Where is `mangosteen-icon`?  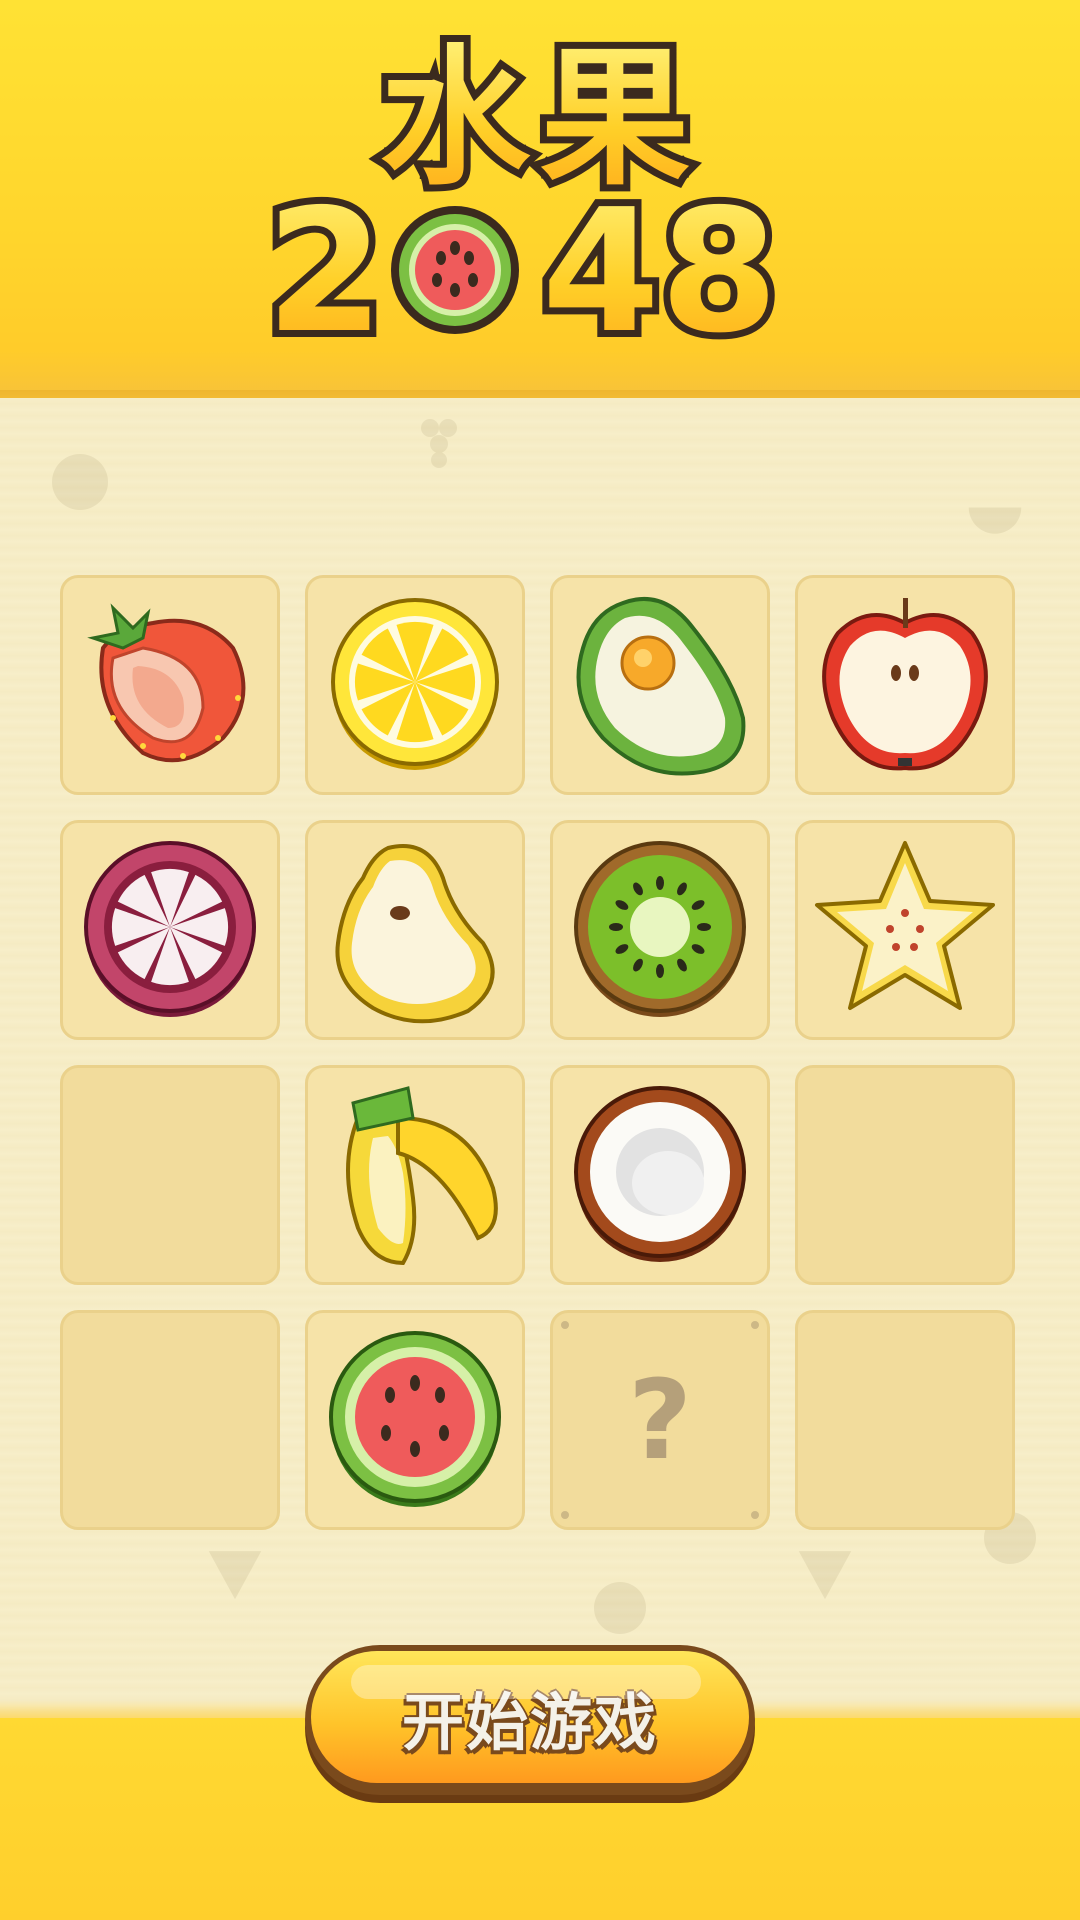
mangosteen-icon is located at coordinates (170, 929).